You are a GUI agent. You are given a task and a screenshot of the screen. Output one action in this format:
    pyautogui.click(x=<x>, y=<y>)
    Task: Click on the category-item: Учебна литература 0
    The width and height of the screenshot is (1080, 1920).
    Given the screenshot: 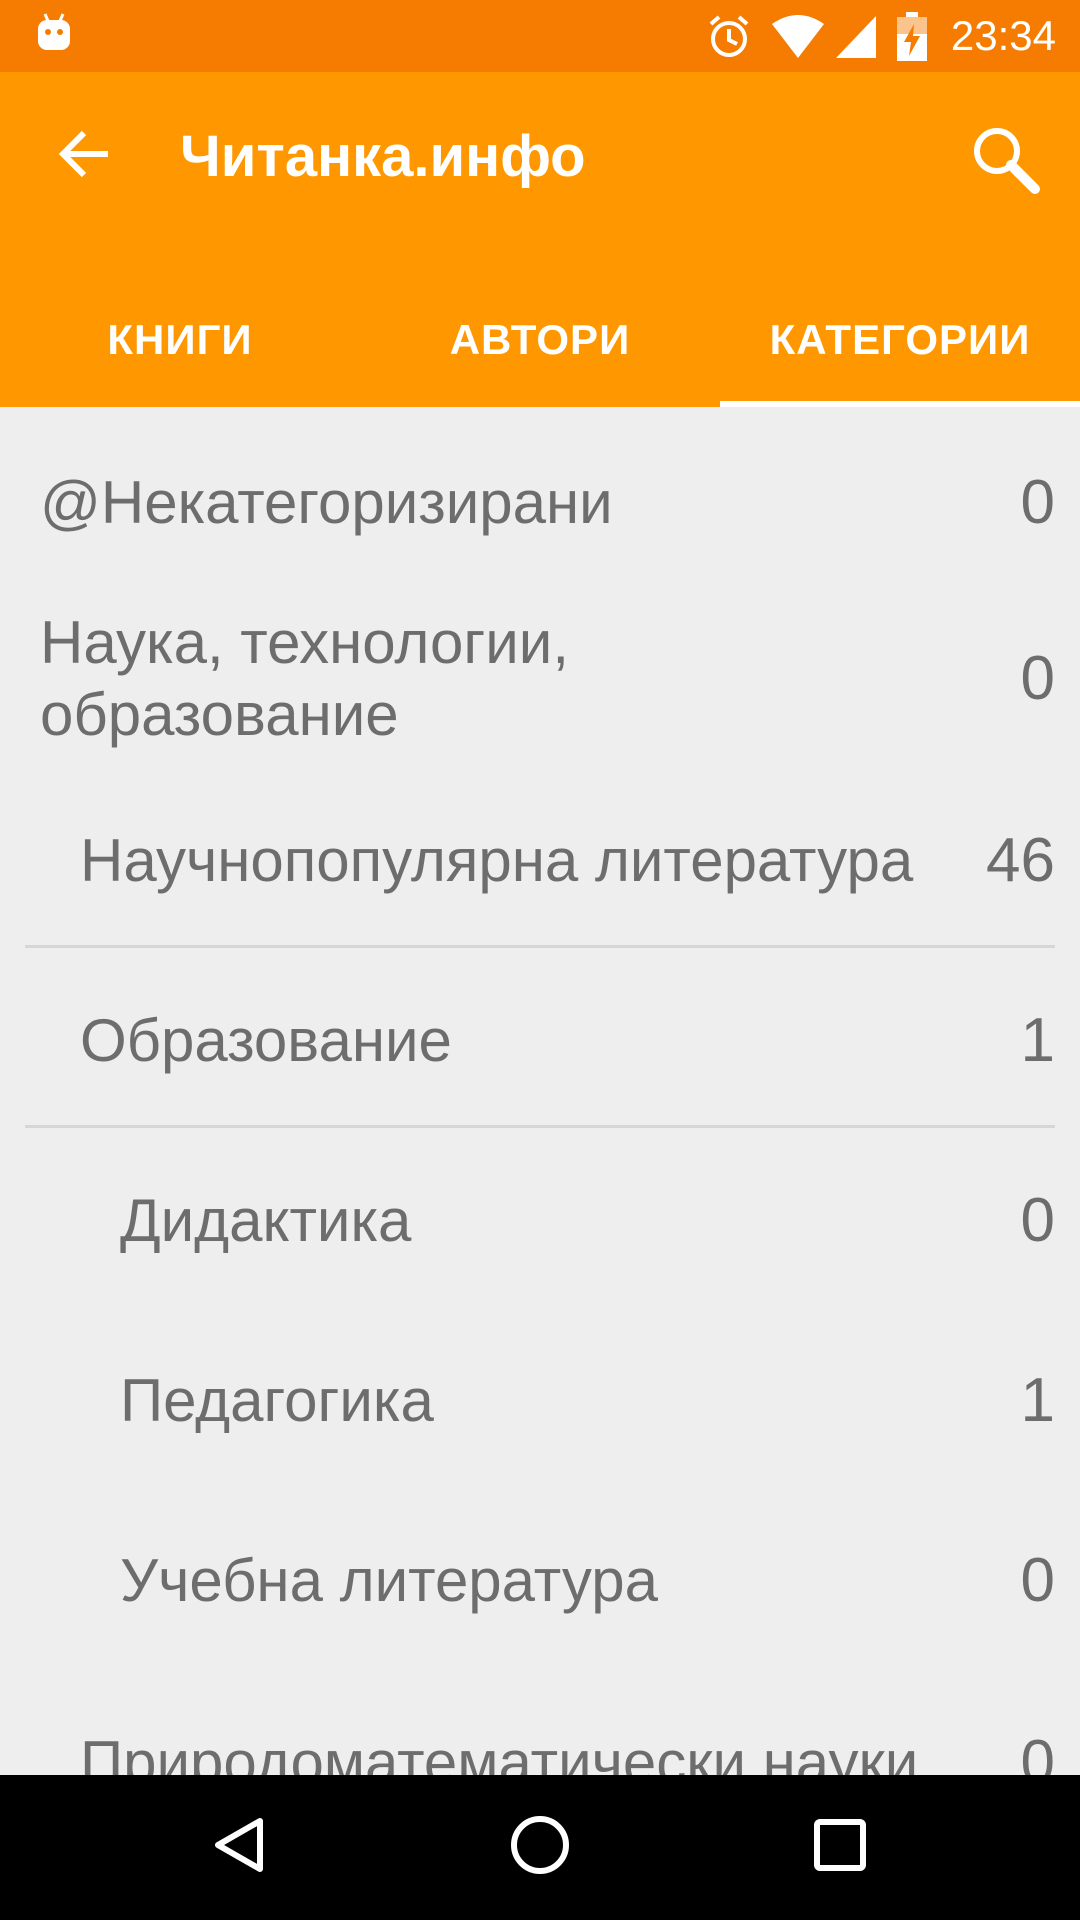 What is the action you would take?
    pyautogui.click(x=540, y=1595)
    